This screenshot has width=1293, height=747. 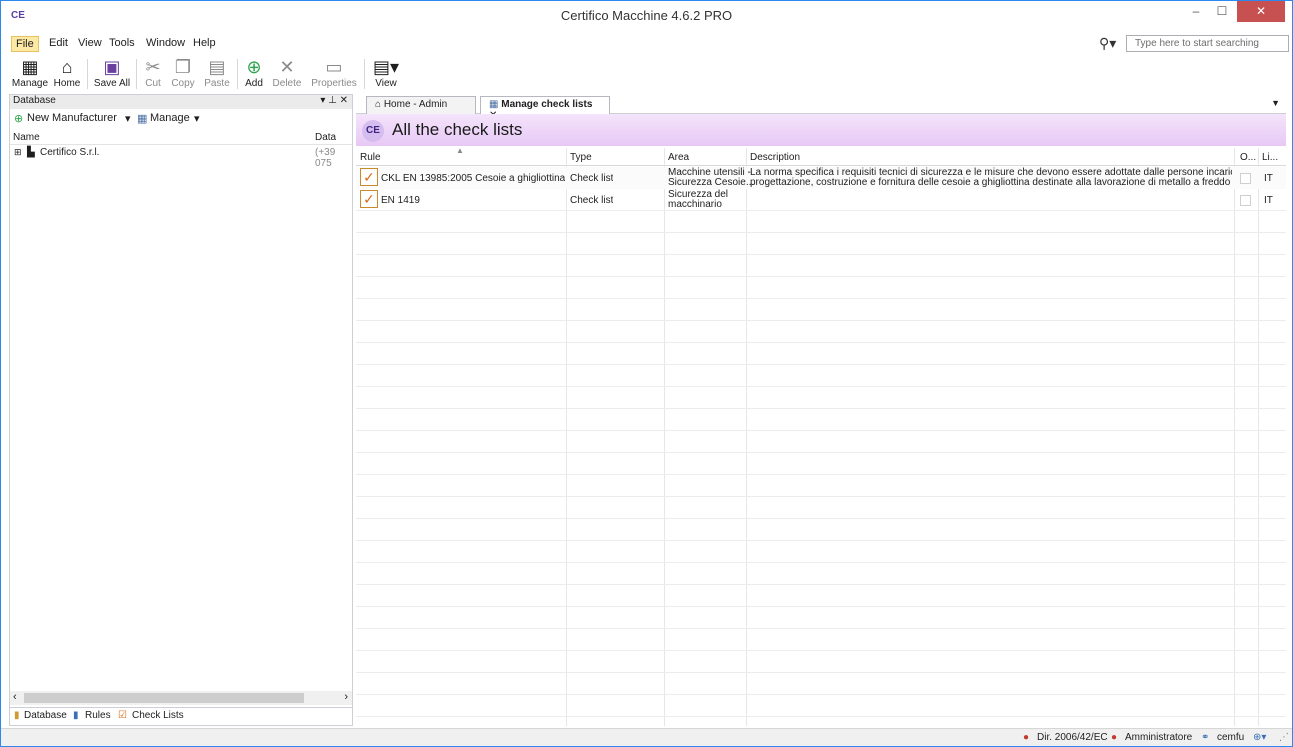 What do you see at coordinates (369, 199) in the screenshot?
I see `checklist-icon: ✓` at bounding box center [369, 199].